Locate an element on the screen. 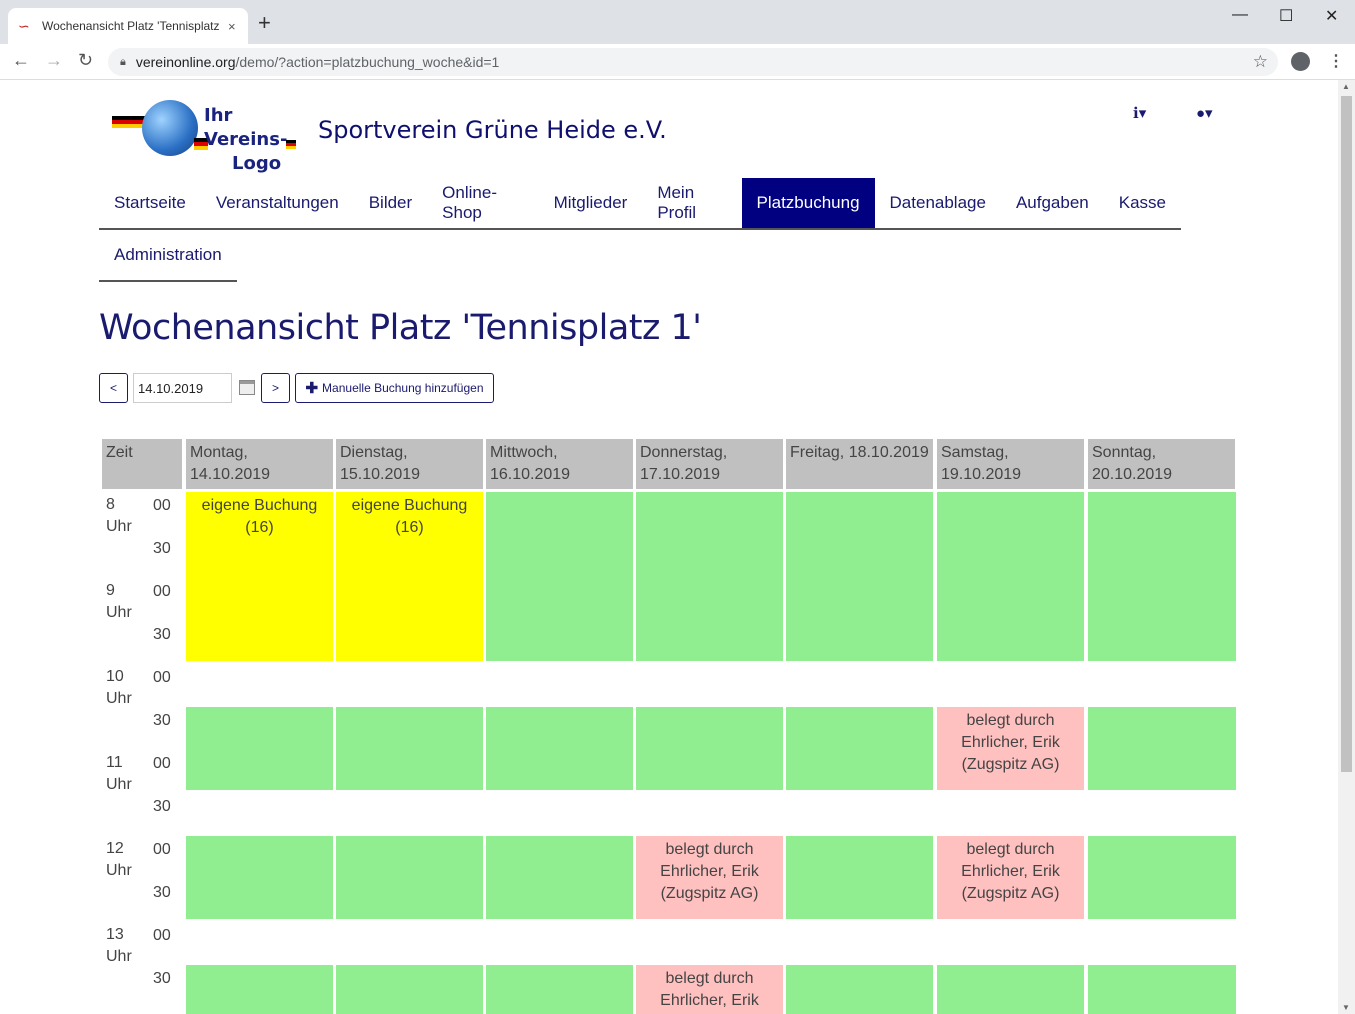  site-title: Sportverein Grüne Heide e.V. is located at coordinates (492, 130).